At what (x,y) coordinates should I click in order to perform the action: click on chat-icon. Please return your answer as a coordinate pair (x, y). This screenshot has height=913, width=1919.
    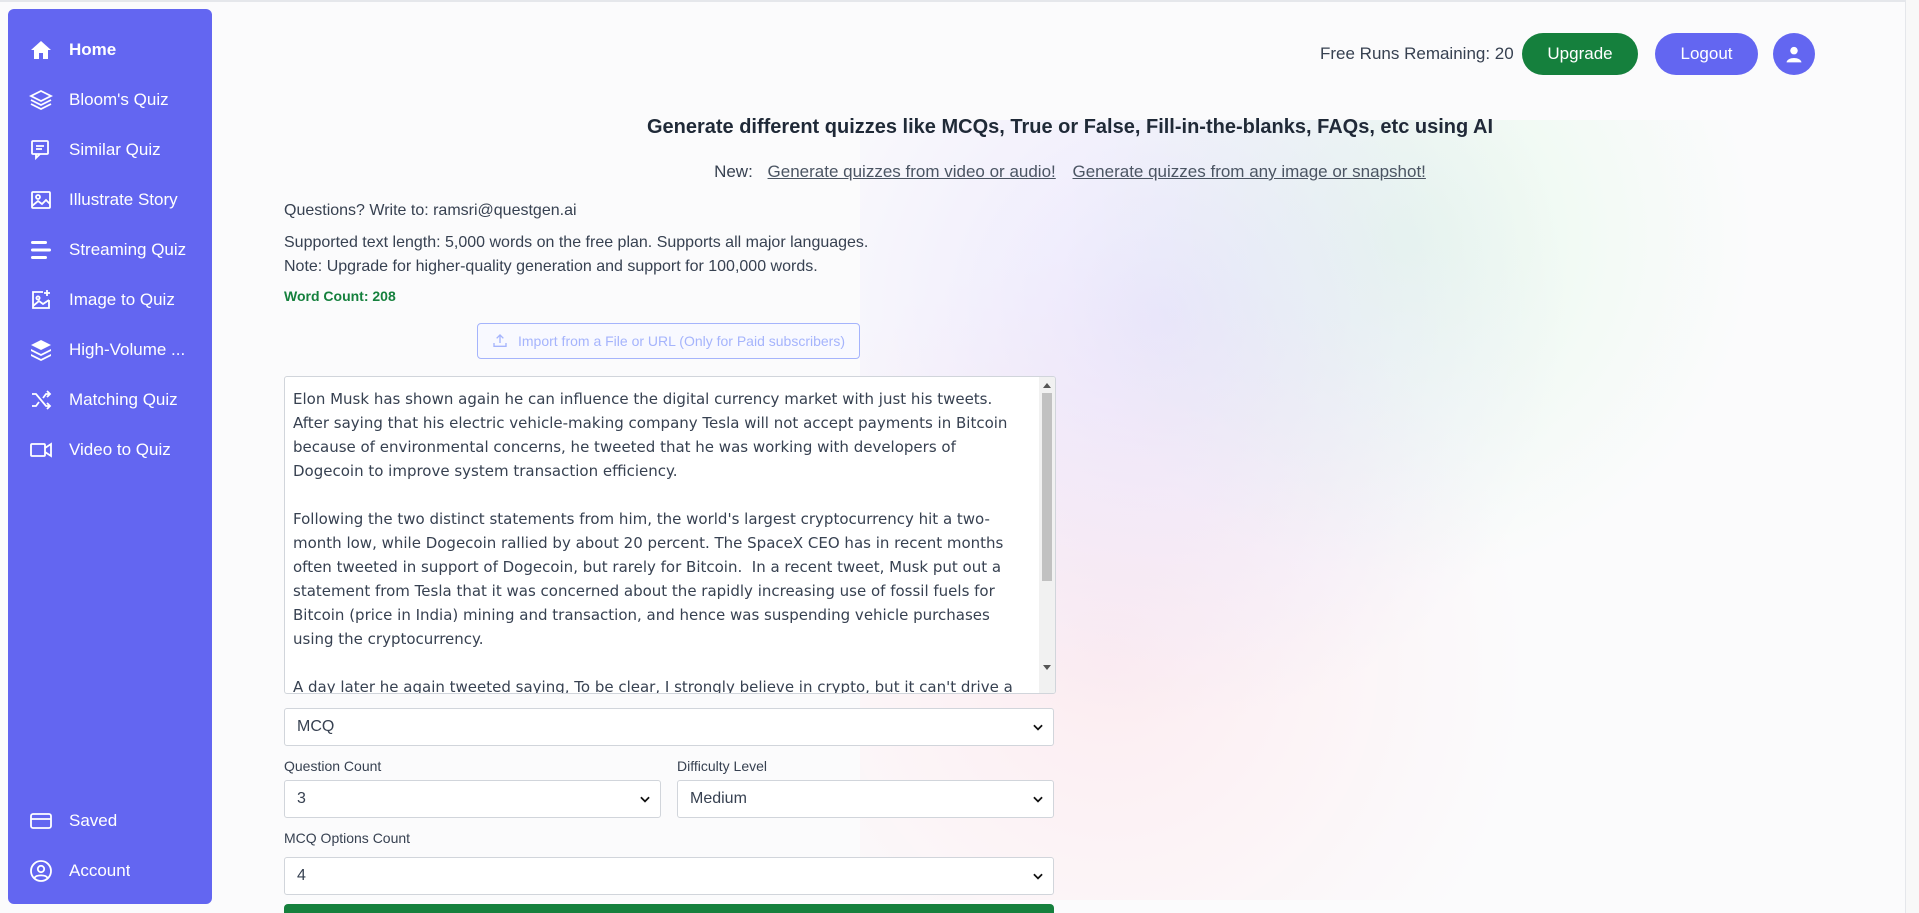
    Looking at the image, I should click on (41, 150).